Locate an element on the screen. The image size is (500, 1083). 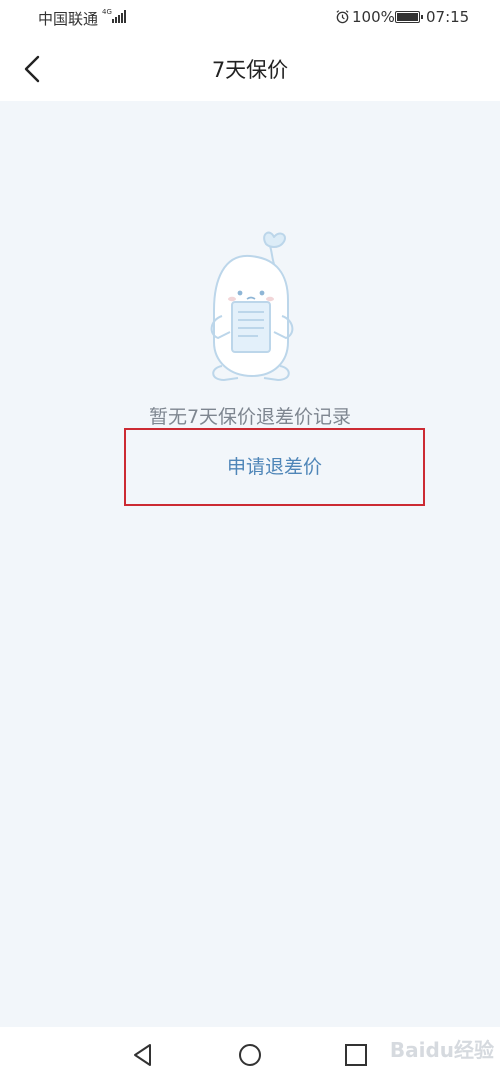
empty-record-mascot is located at coordinates (252, 306).